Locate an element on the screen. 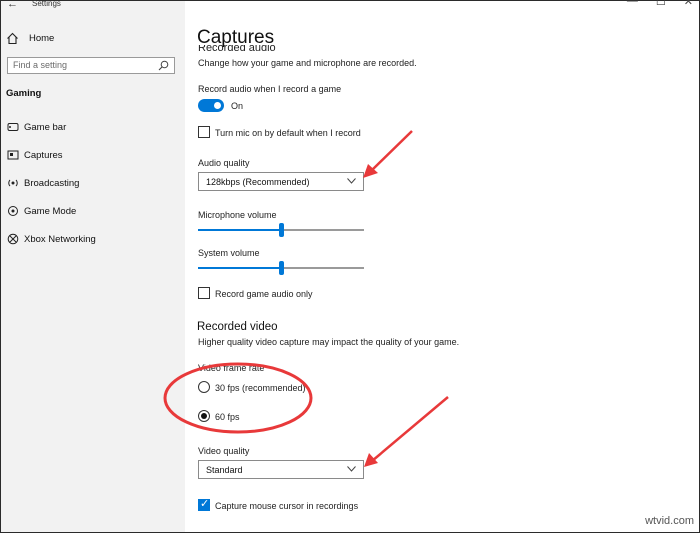  xbox-icon is located at coordinates (13, 239).